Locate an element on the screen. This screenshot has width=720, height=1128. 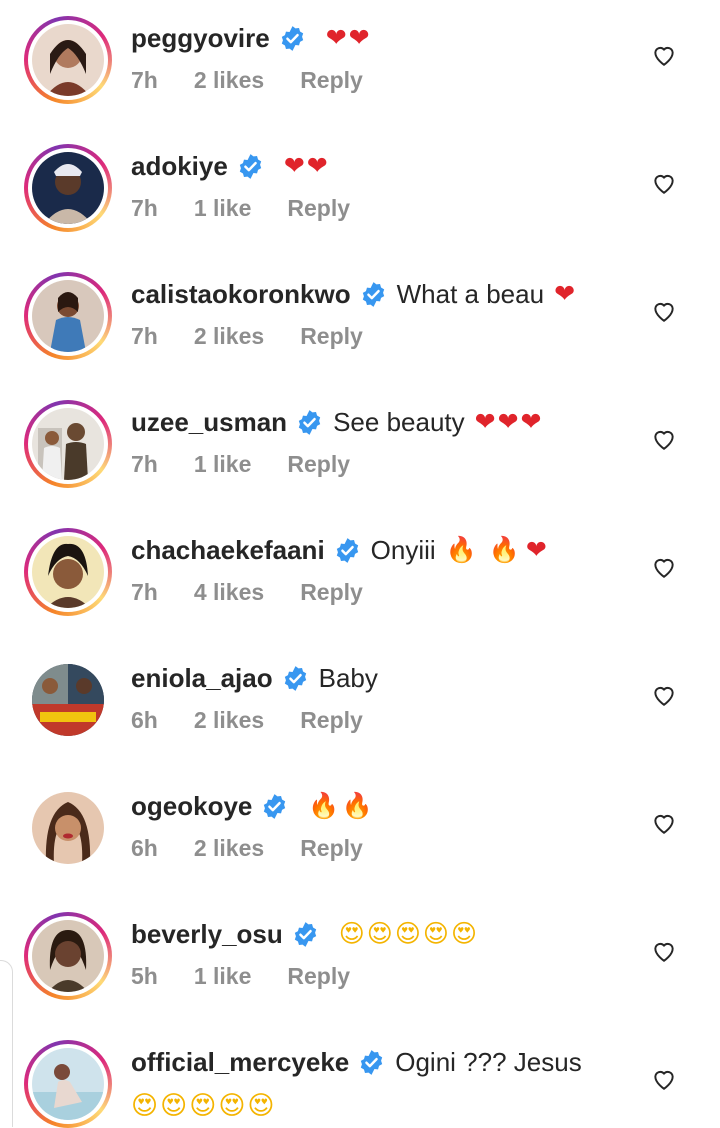
username: uzee_usman is located at coordinates (209, 422).